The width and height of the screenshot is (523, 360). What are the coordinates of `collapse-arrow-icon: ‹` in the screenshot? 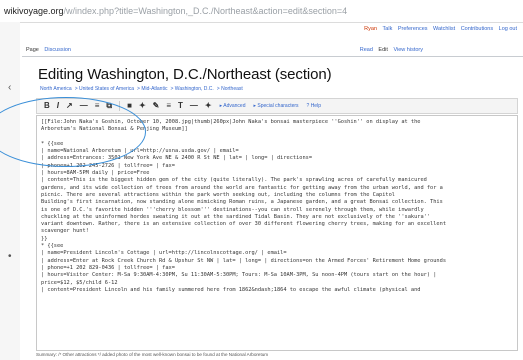 It's located at (9, 87).